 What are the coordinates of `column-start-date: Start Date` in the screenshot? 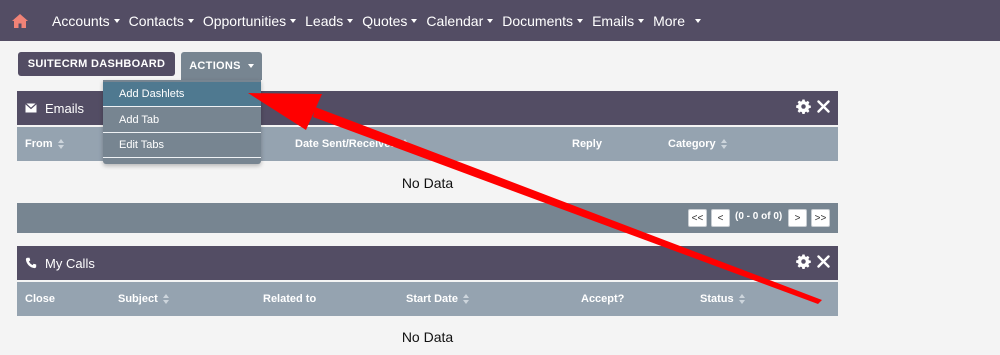 It's located at (437, 299).